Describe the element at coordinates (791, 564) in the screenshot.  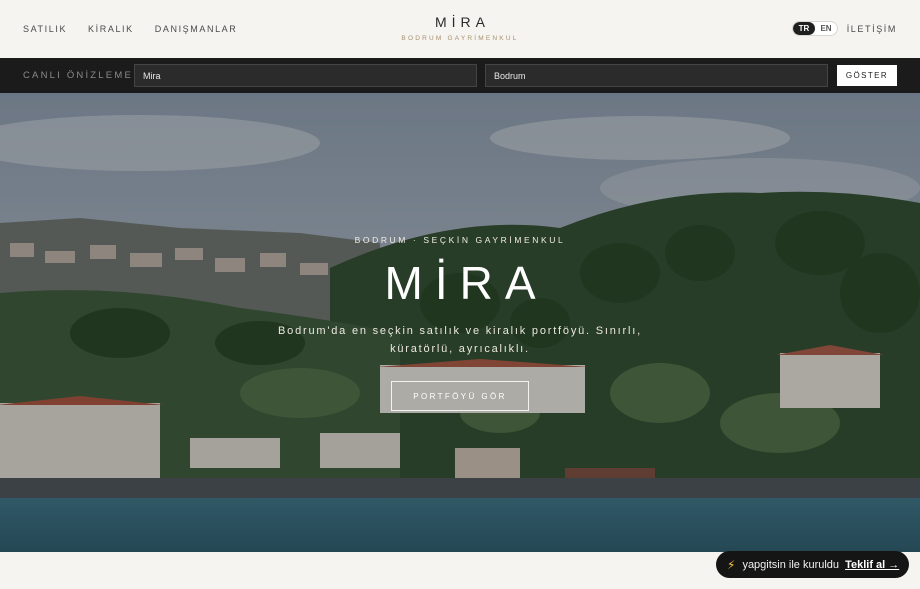
I see `badge-text: yapgitsin ile kuruldu` at that location.